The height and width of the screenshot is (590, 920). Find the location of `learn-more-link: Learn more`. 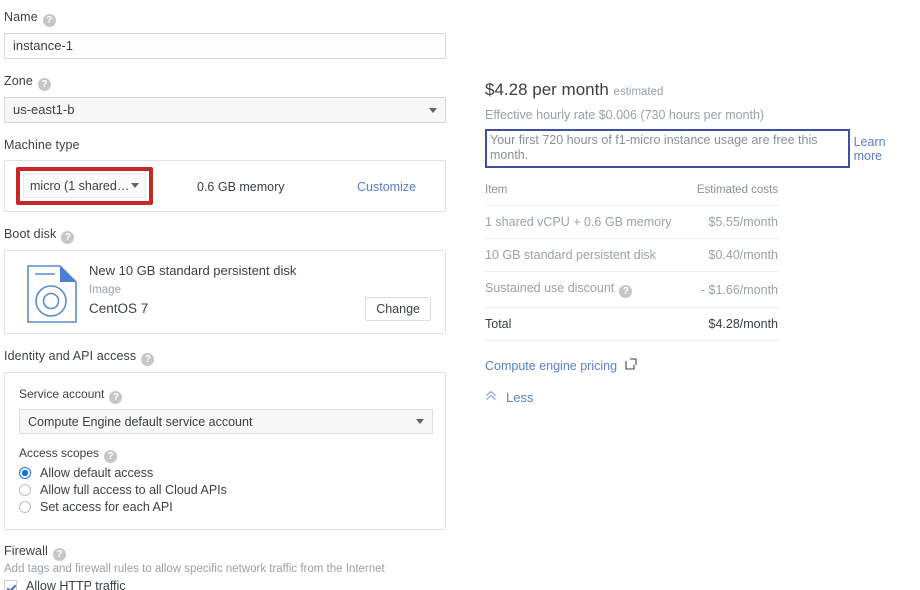

learn-more-link: Learn more is located at coordinates (884, 149).